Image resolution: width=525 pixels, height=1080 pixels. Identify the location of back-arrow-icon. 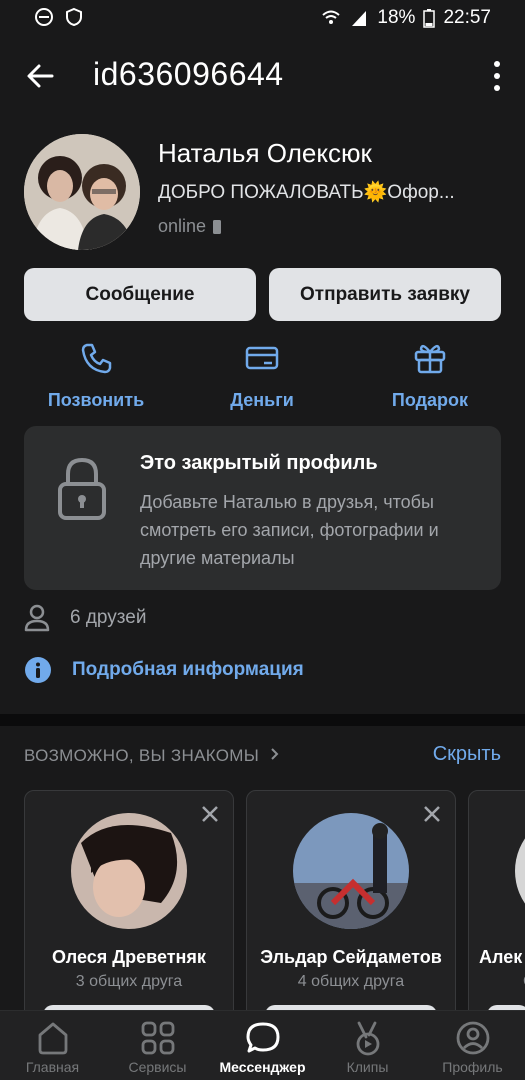
(40, 76).